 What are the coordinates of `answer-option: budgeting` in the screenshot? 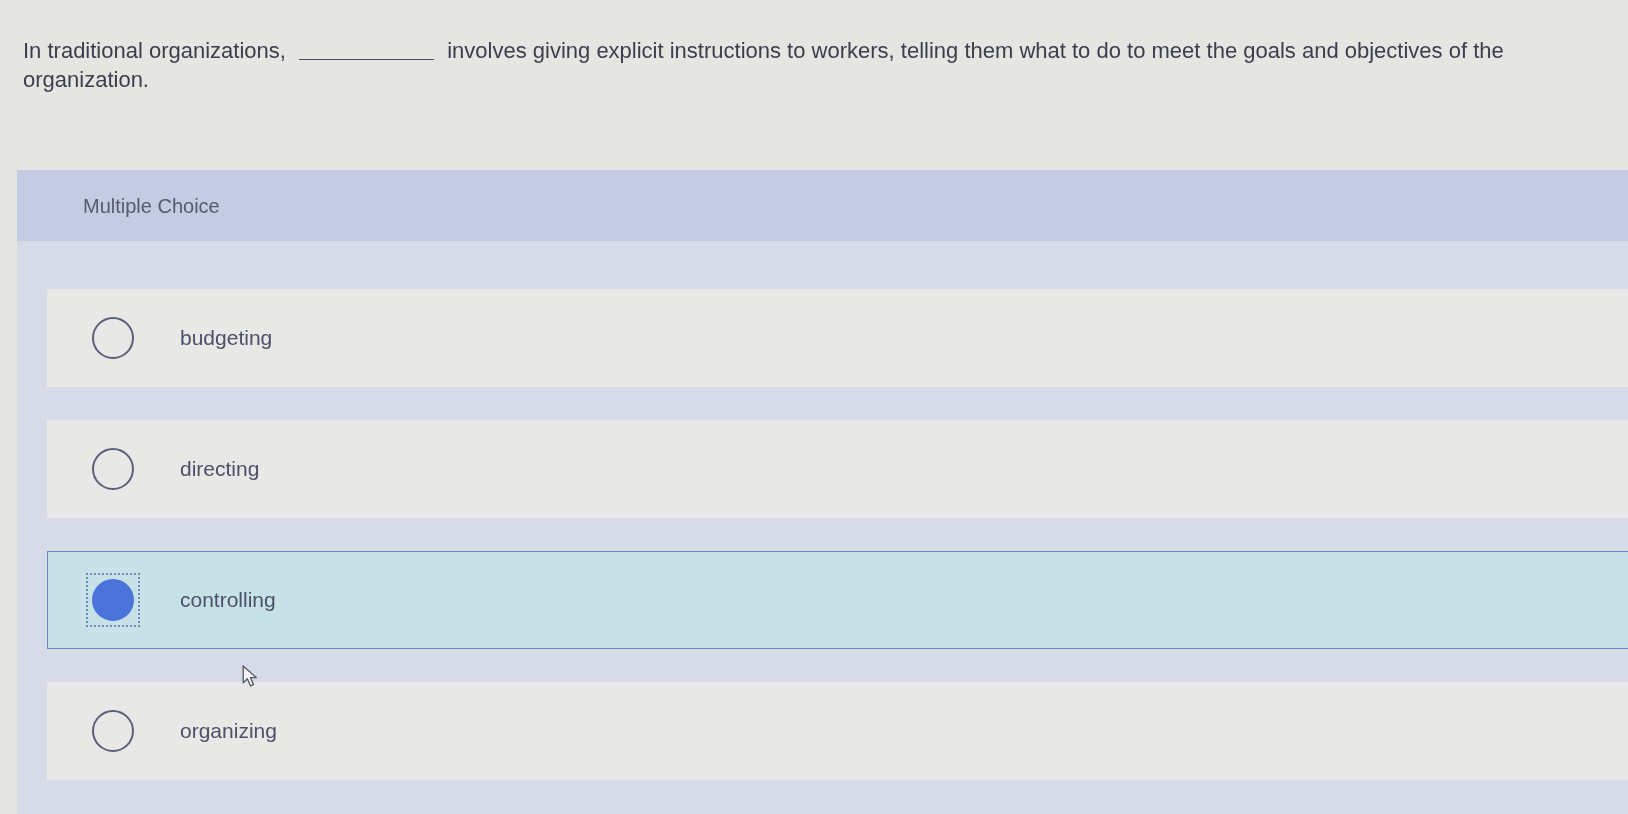 It's located at (837, 338).